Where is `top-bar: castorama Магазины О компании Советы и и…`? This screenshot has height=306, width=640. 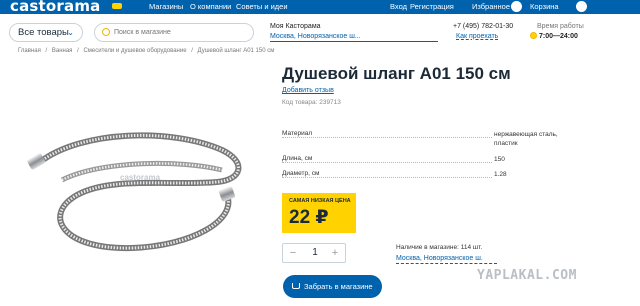 top-bar: castorama Магазины О компании Советы и и… is located at coordinates (320, 7).